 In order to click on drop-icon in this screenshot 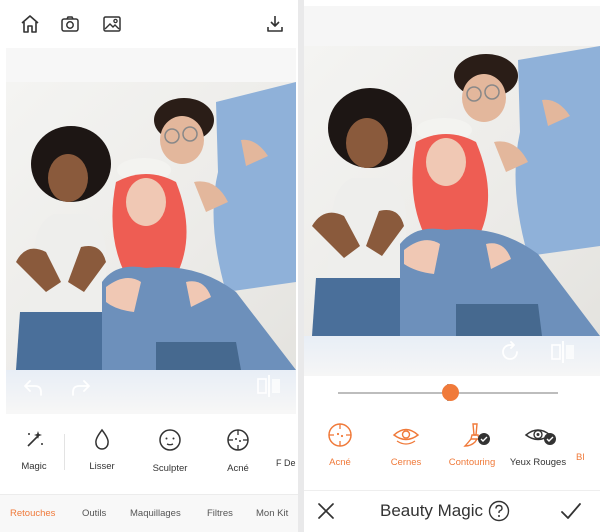, I will do `click(102, 439)`.